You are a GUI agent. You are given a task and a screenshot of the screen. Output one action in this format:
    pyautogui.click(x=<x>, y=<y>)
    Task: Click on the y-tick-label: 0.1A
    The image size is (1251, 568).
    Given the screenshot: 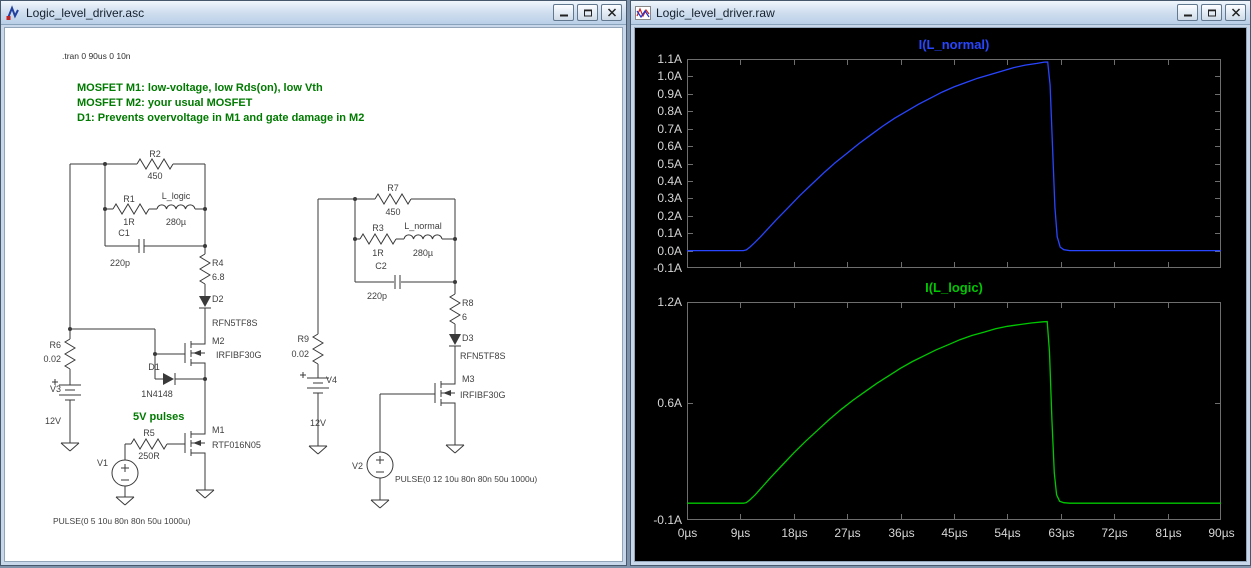 What is the action you would take?
    pyautogui.click(x=669, y=232)
    